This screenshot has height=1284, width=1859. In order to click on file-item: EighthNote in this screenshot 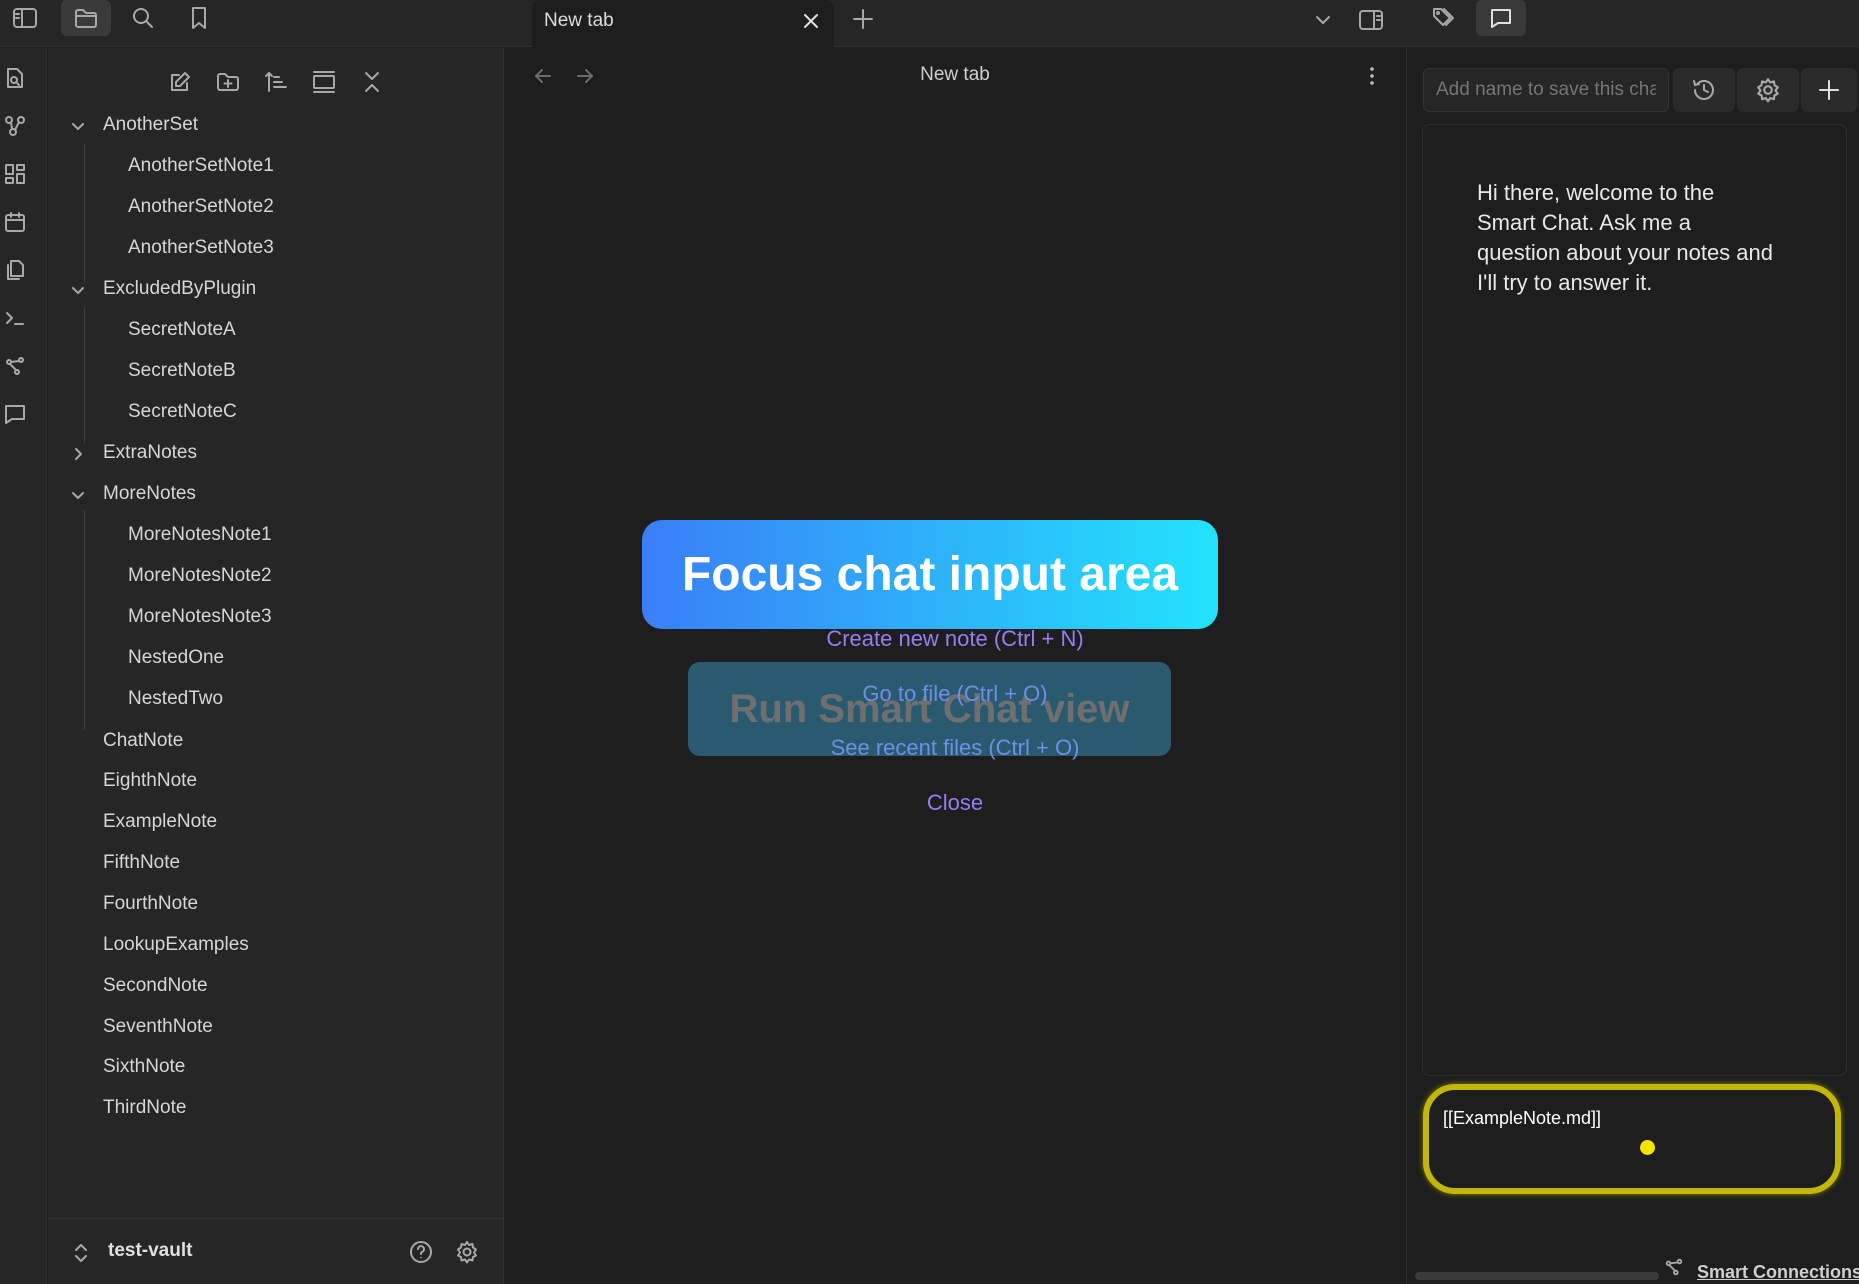, I will do `click(150, 781)`.